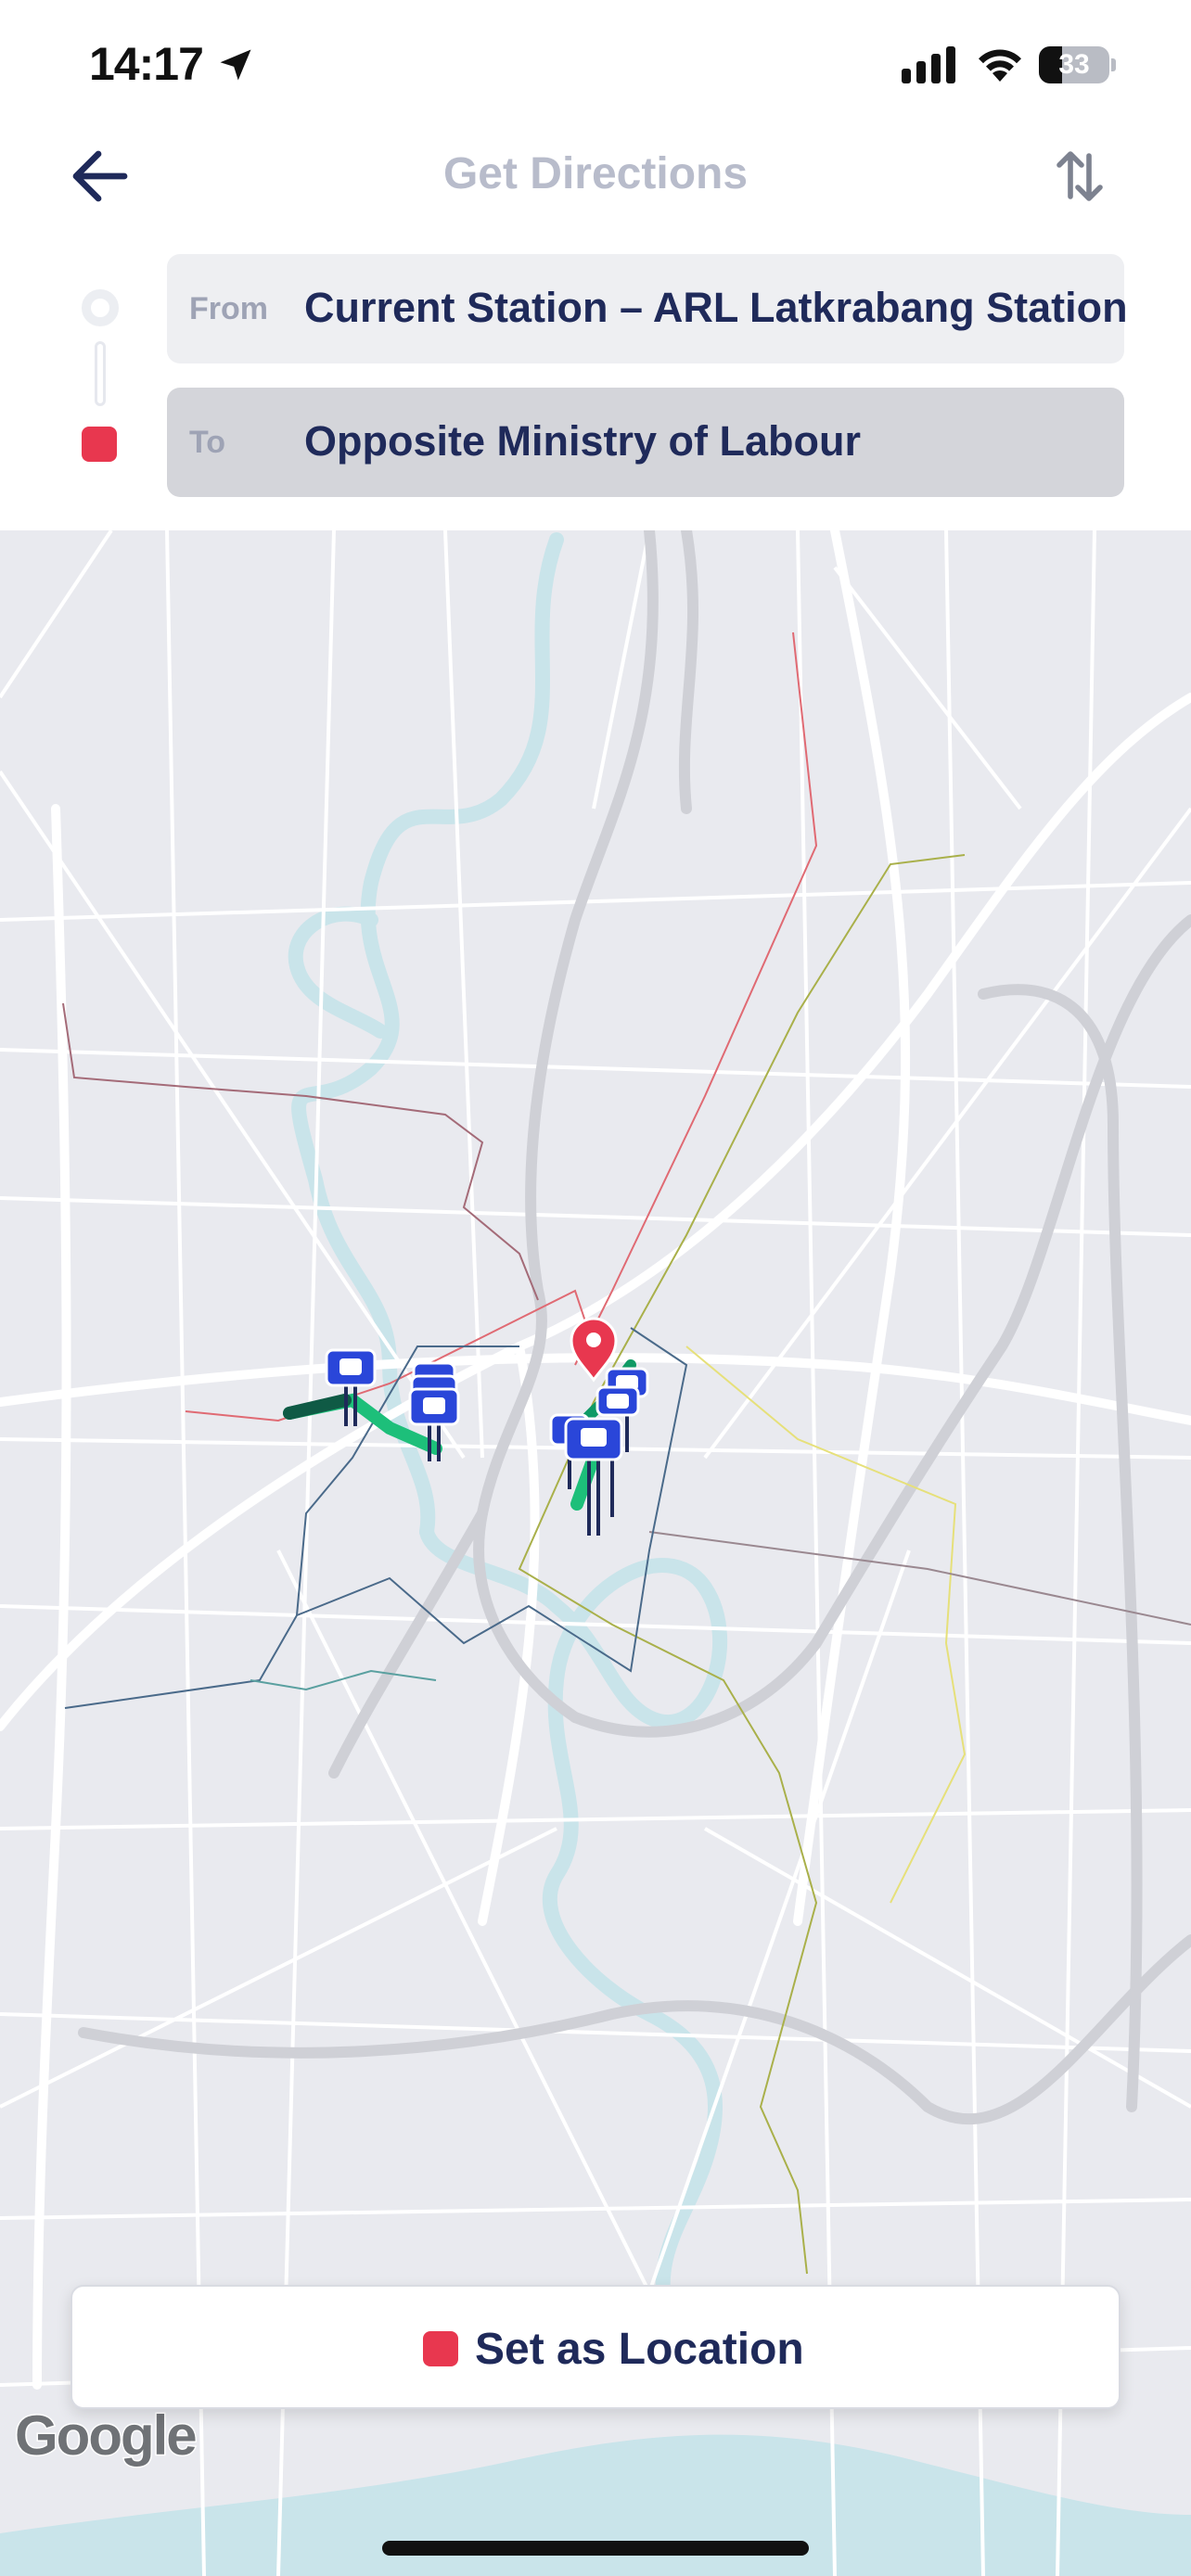  Describe the element at coordinates (228, 308) in the screenshot. I see `from-label: From` at that location.